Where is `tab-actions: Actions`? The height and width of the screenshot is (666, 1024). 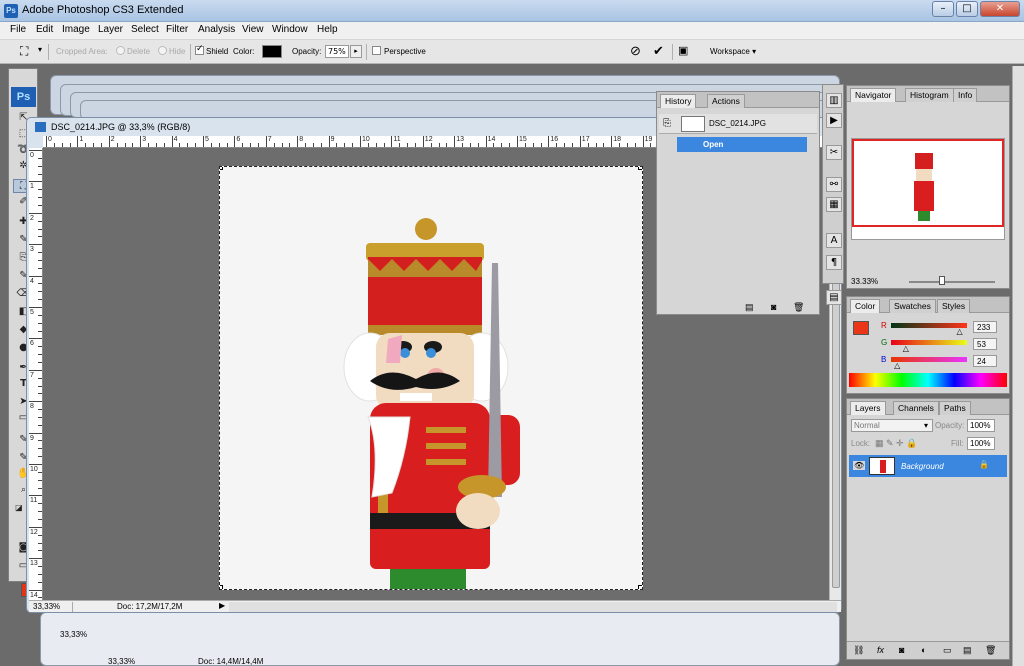
tab-actions: Actions is located at coordinates (726, 101).